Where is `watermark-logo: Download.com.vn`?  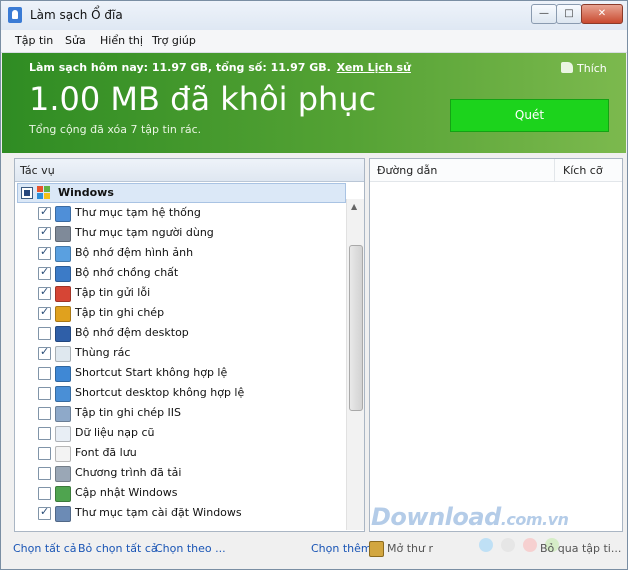 watermark-logo: Download.com.vn is located at coordinates (470, 517).